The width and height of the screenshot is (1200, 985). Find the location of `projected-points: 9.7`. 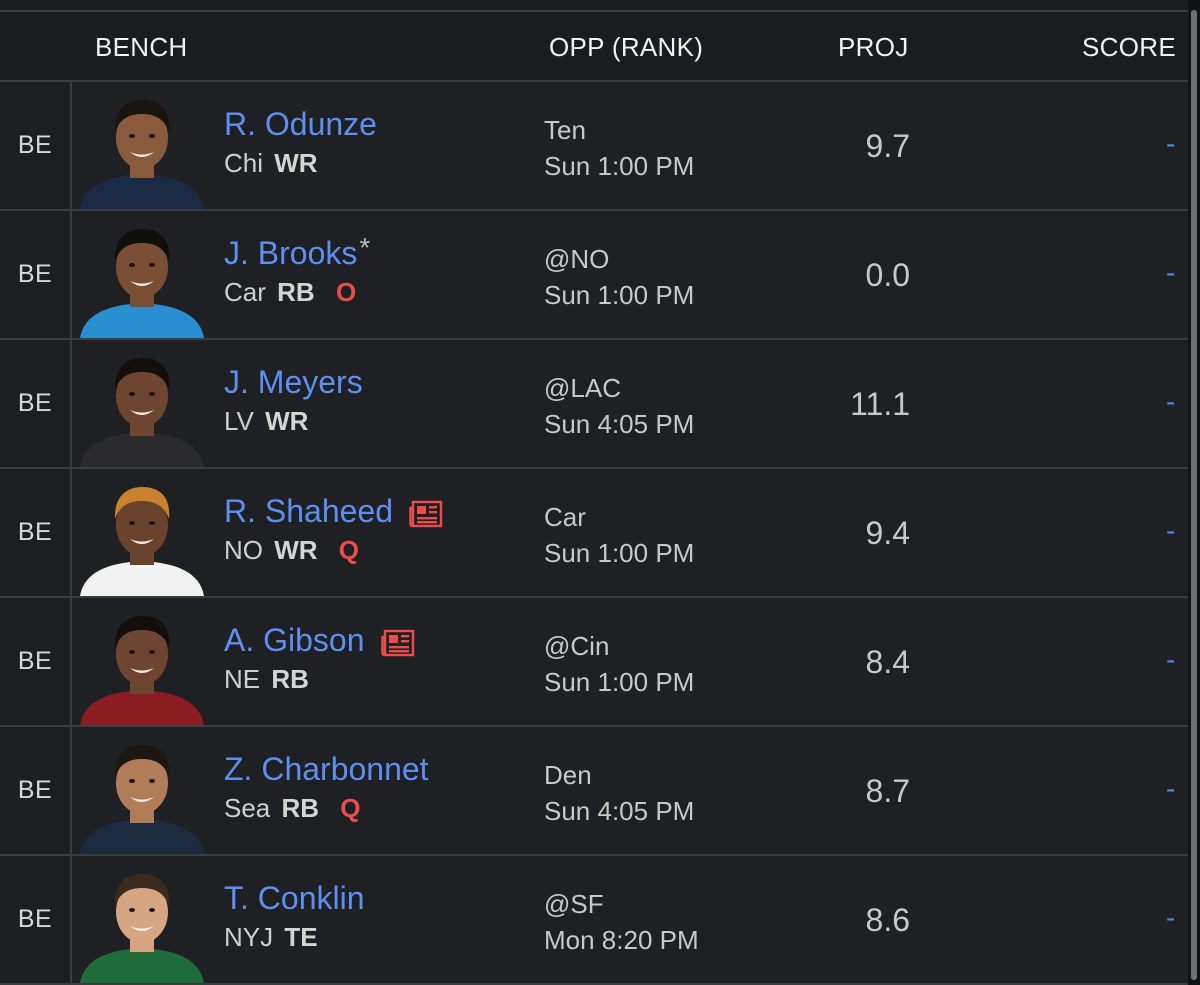

projected-points: 9.7 is located at coordinates (887, 146).